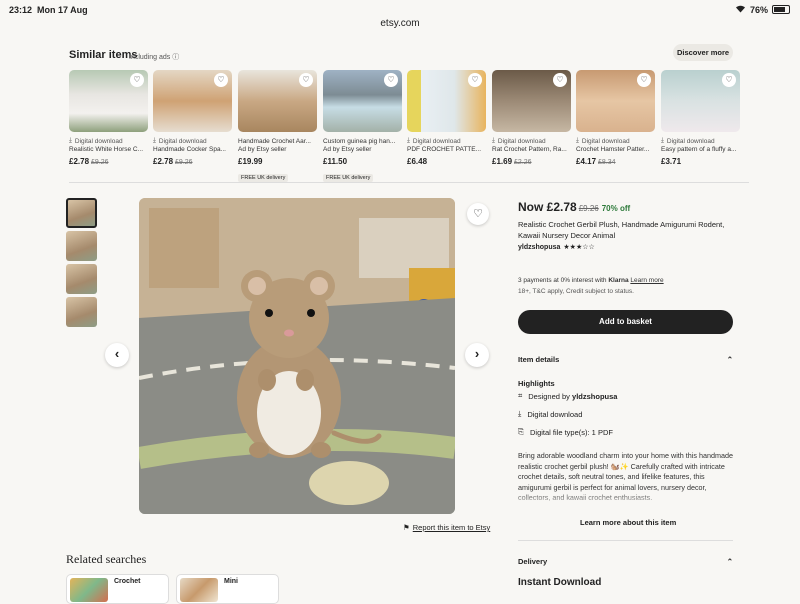 The height and width of the screenshot is (604, 800). Describe the element at coordinates (452, 527) in the screenshot. I see `report-link: Report this item to Etsy` at that location.